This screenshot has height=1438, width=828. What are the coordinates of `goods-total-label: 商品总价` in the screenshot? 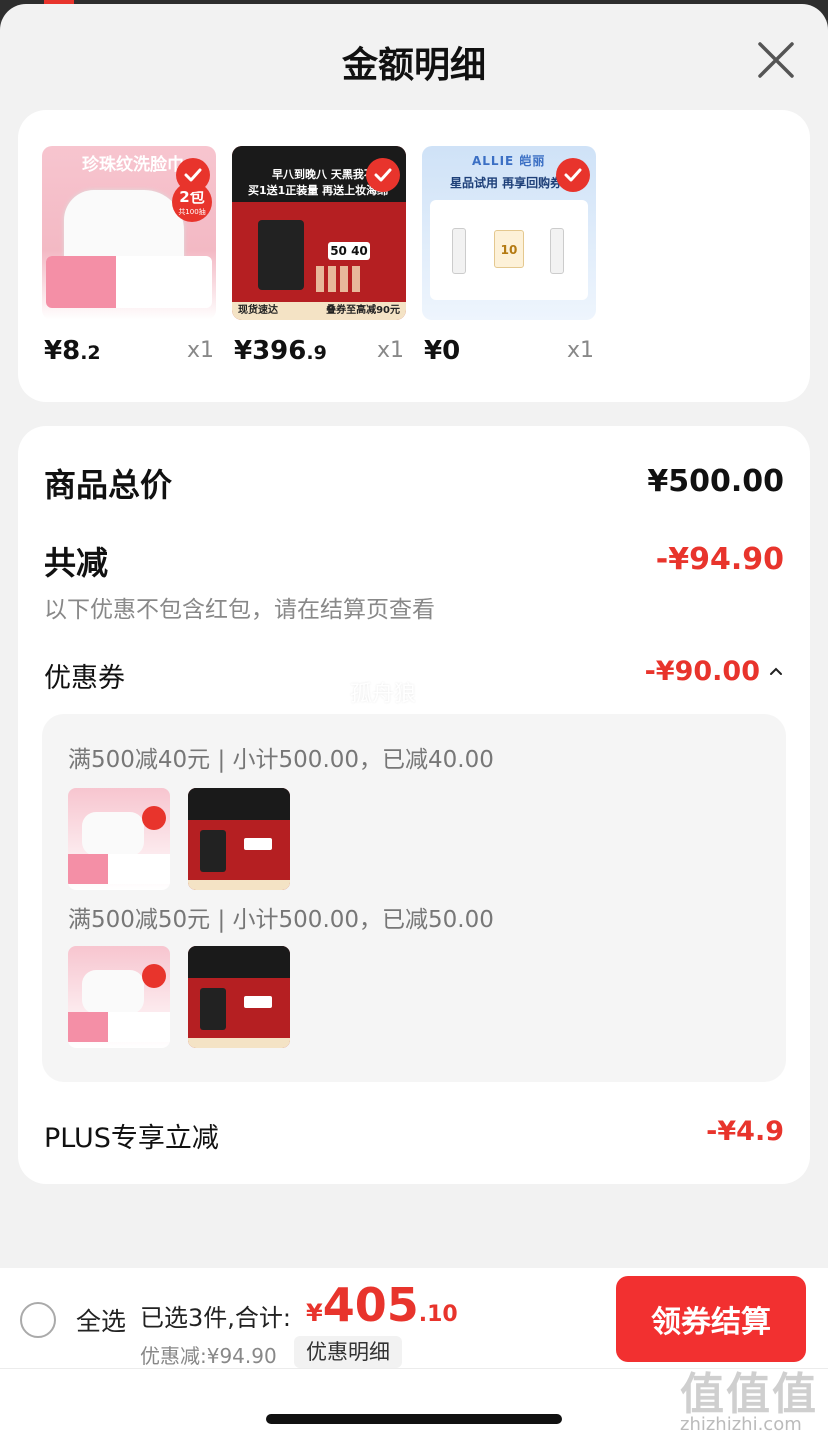 It's located at (108, 485).